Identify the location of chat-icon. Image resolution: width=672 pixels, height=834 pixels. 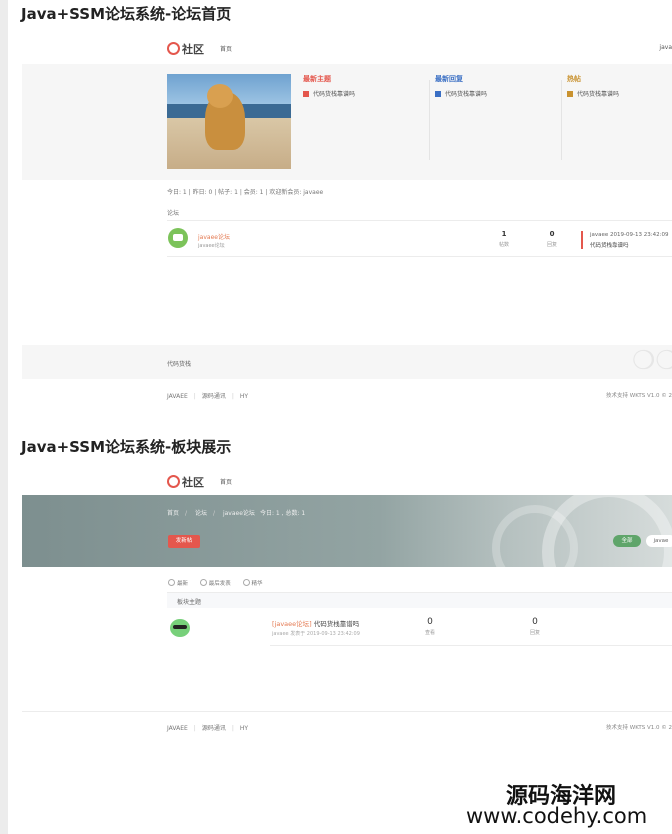
(203, 582).